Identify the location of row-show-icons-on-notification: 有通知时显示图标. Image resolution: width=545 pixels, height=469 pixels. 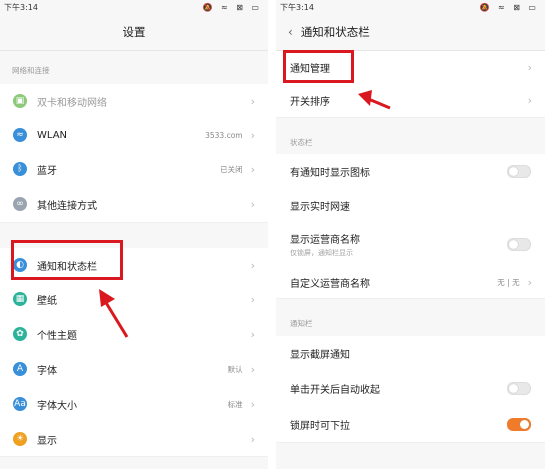
(410, 171).